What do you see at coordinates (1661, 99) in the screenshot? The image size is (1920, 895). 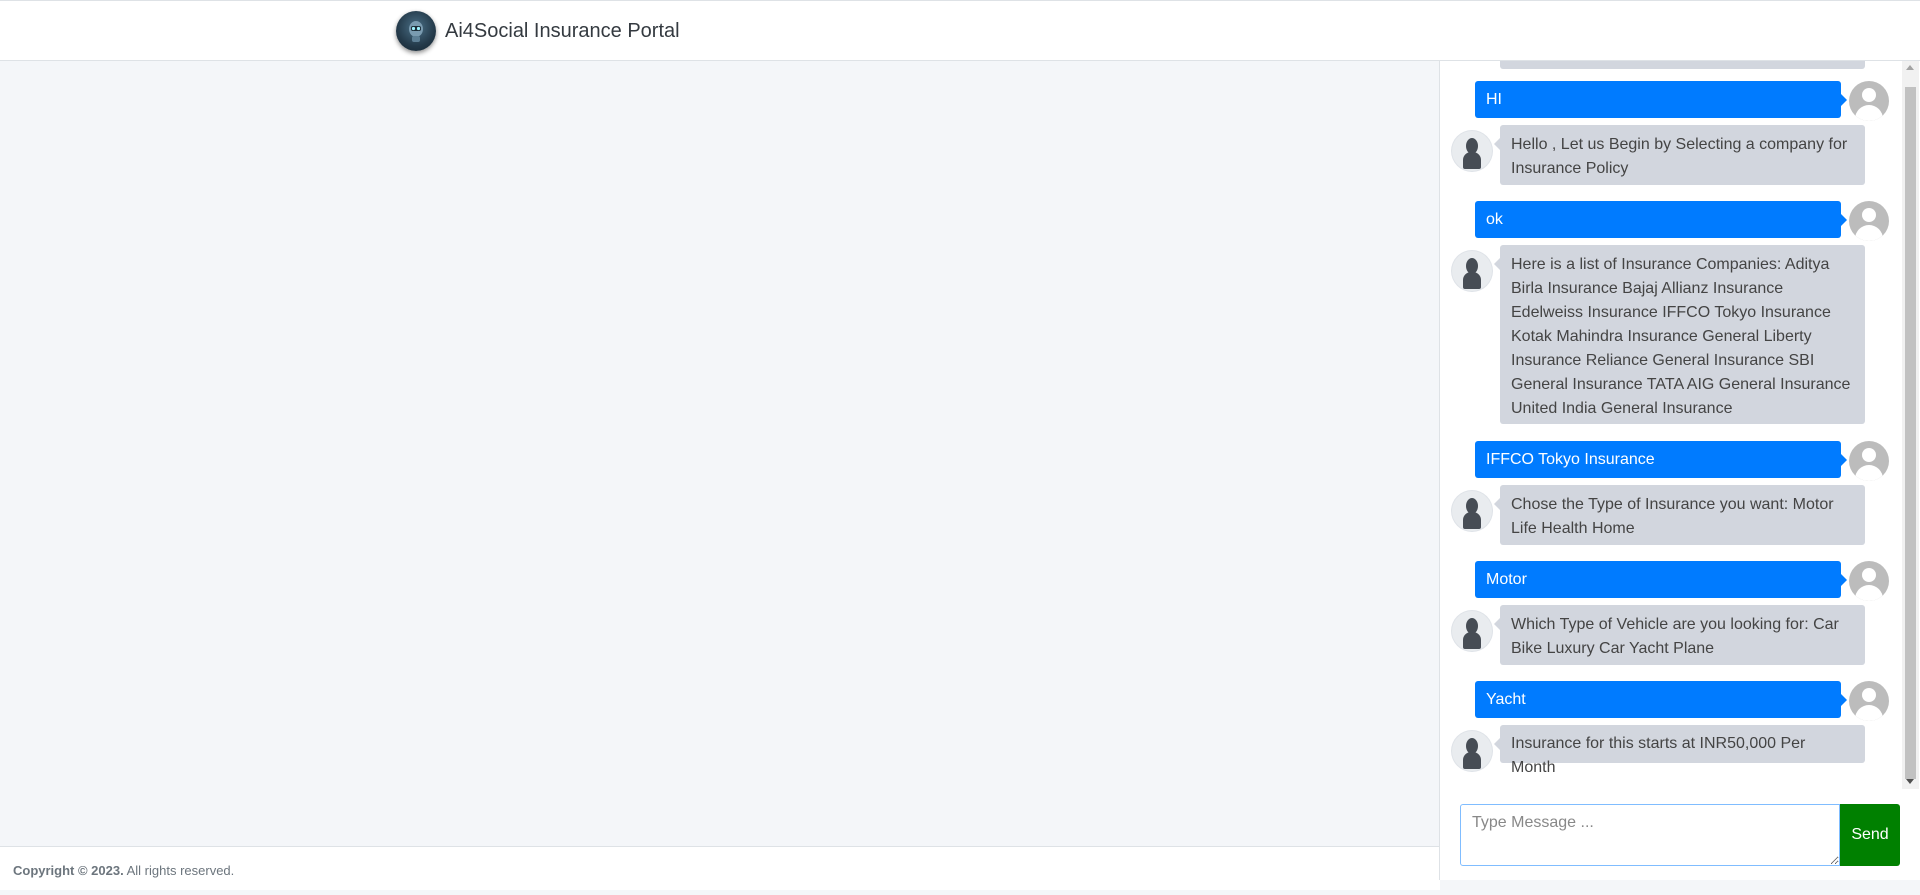 I see `chat-bubble-user: HI` at bounding box center [1661, 99].